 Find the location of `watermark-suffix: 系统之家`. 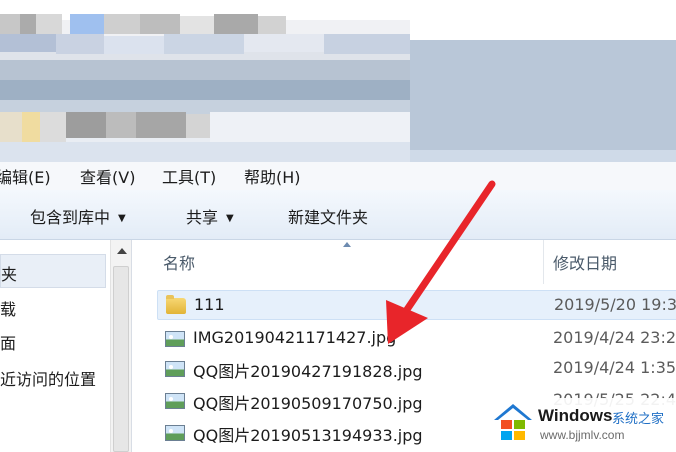

watermark-suffix: 系统之家 is located at coordinates (638, 419).